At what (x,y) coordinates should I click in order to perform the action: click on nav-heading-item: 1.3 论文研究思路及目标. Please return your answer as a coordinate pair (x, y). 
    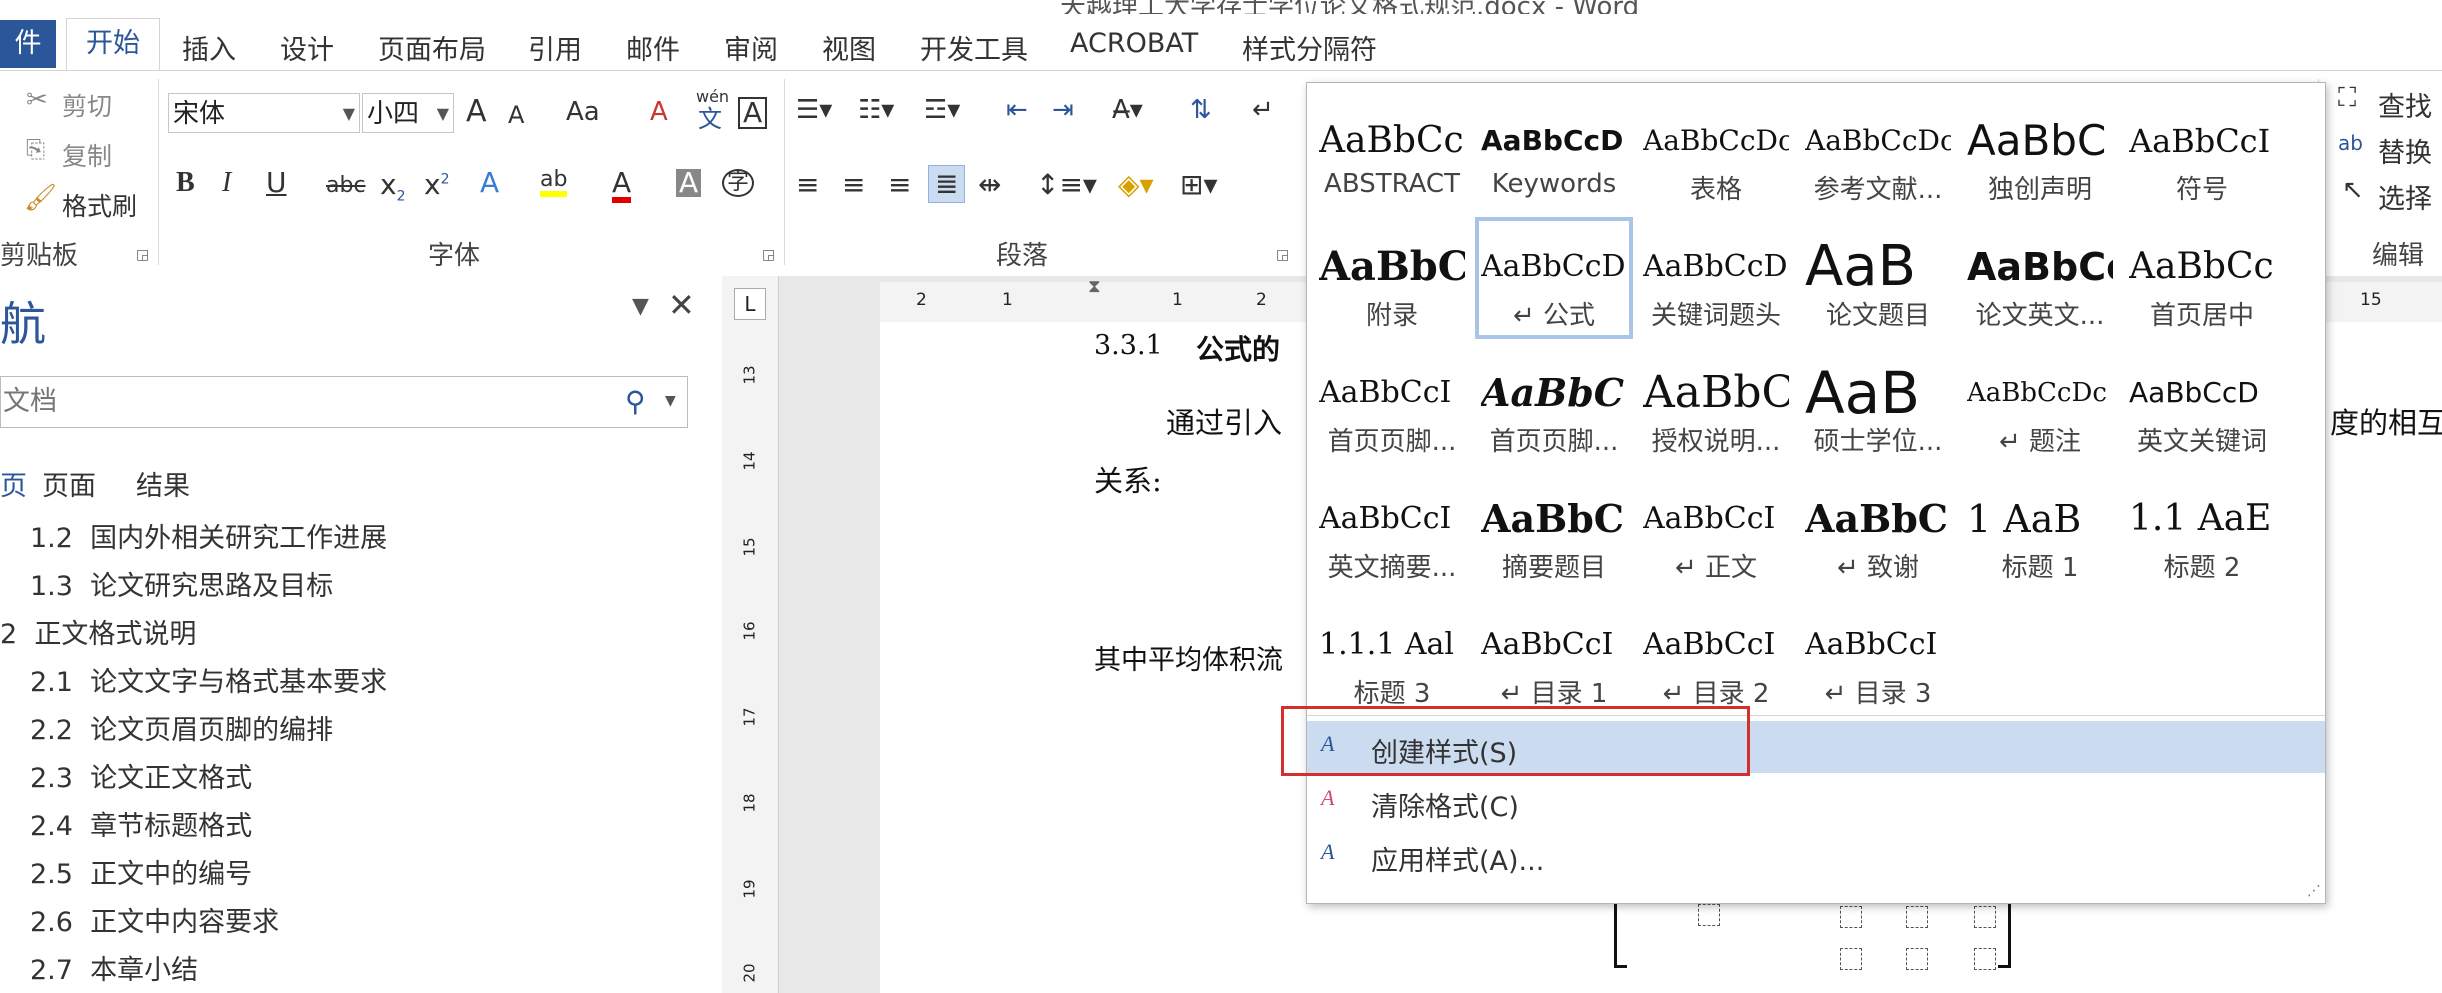
    Looking at the image, I should click on (181, 583).